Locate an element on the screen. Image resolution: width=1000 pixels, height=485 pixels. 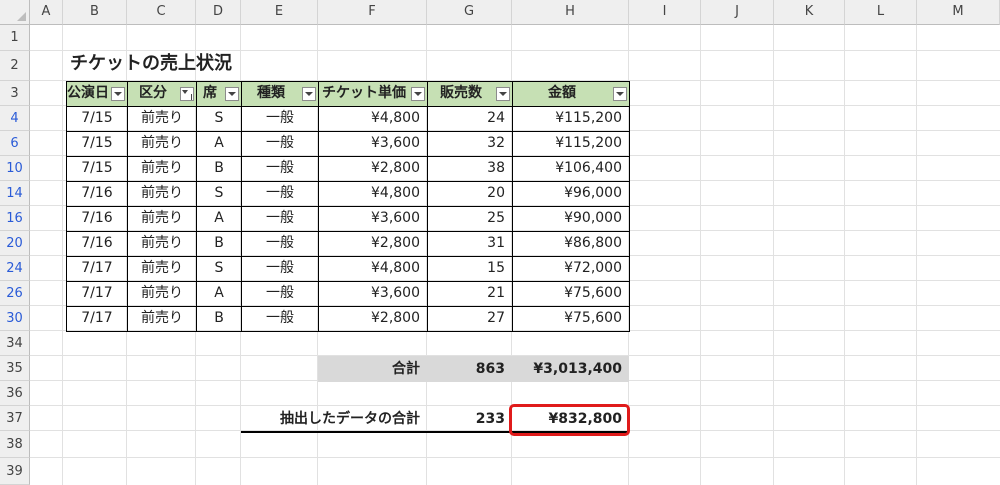
select-all-corner is located at coordinates (15, 12).